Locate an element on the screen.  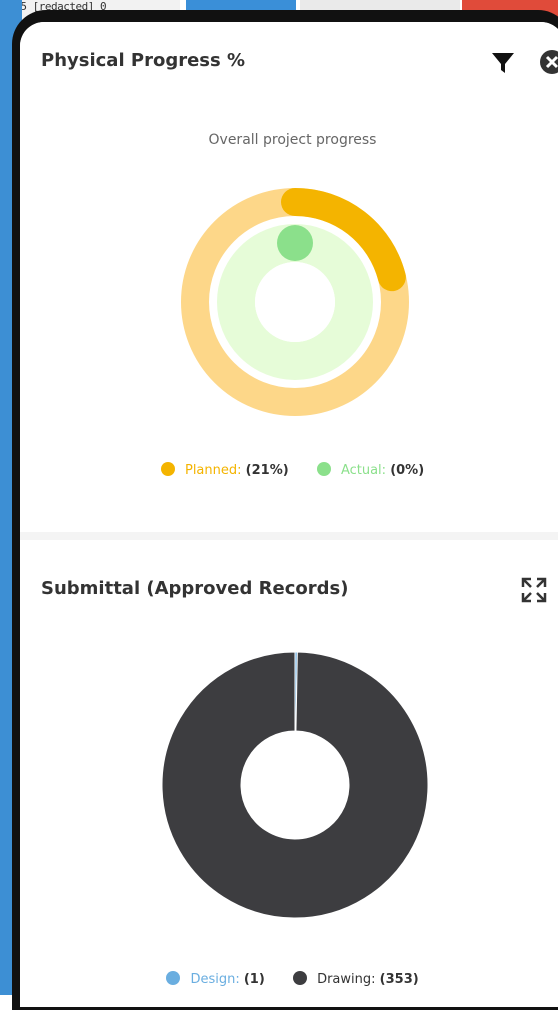
donut-slice-drawing is located at coordinates (295, 785).